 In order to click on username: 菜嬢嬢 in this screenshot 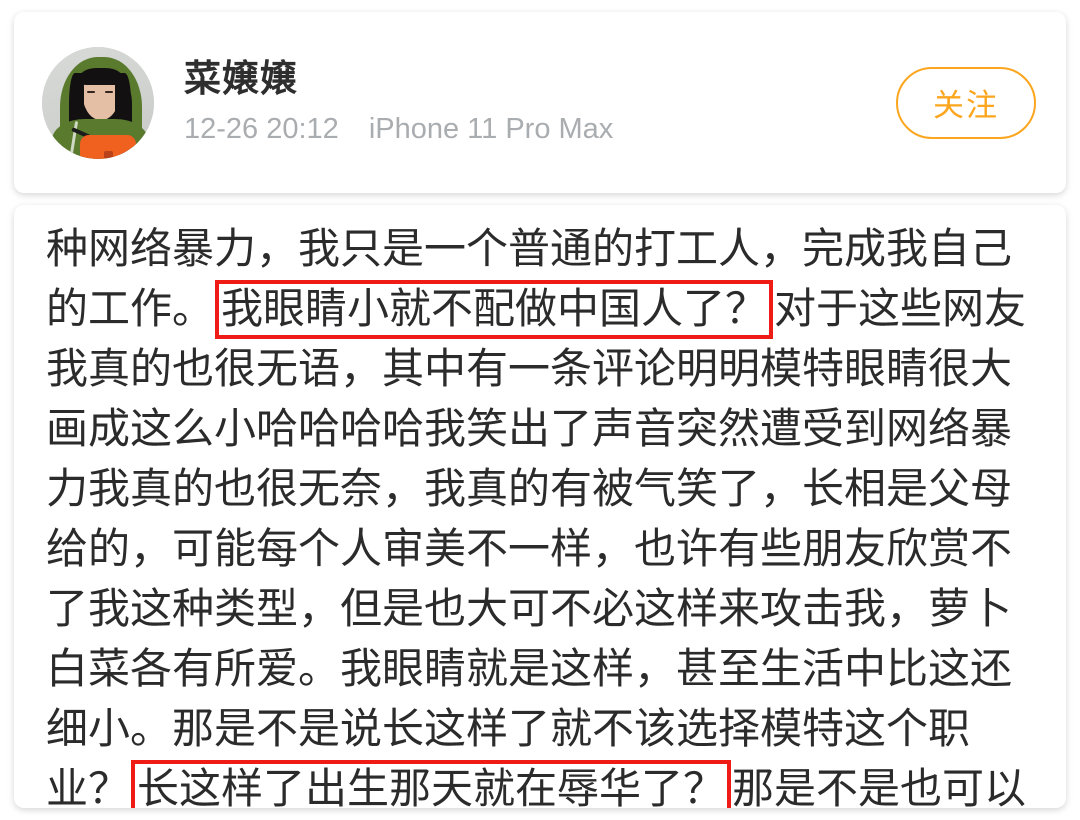, I will do `click(540, 79)`.